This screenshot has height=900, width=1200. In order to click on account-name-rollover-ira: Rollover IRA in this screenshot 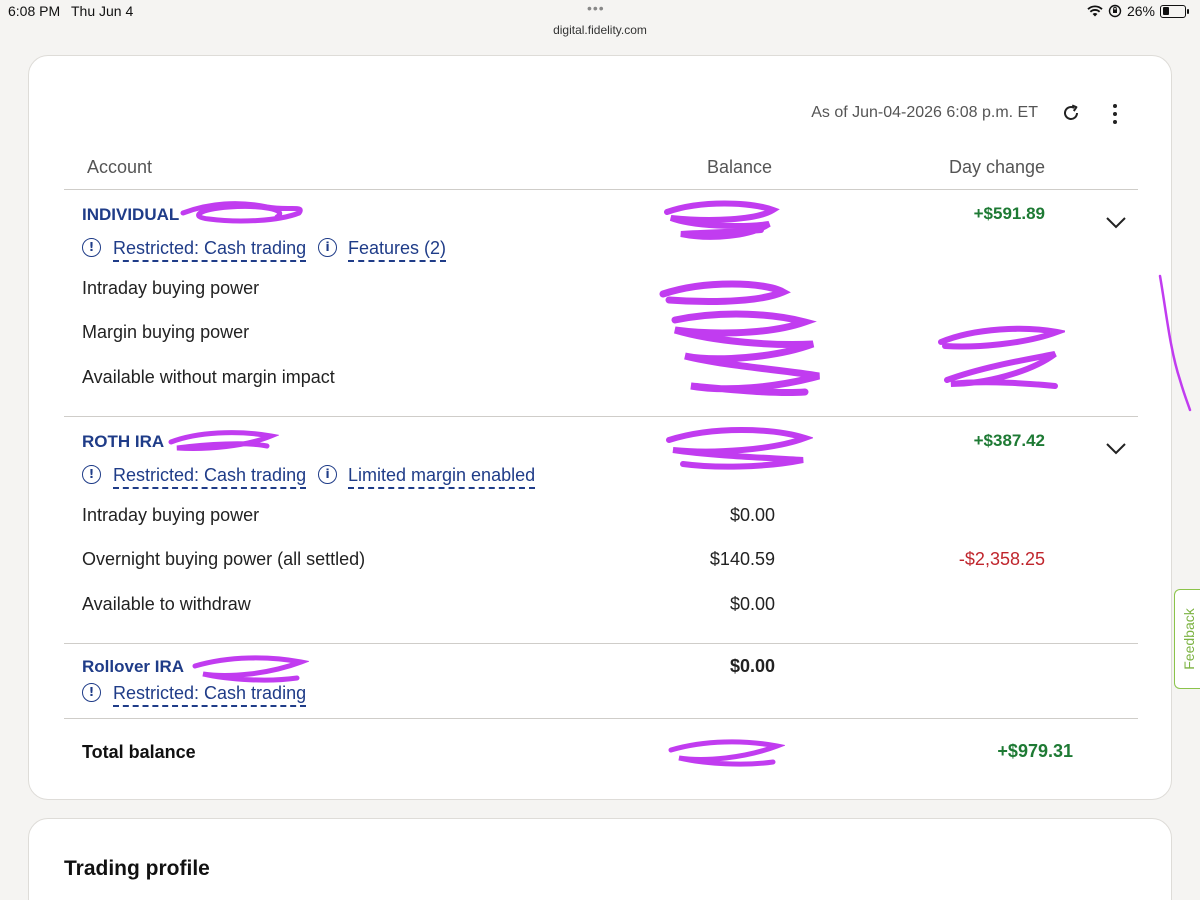, I will do `click(133, 667)`.